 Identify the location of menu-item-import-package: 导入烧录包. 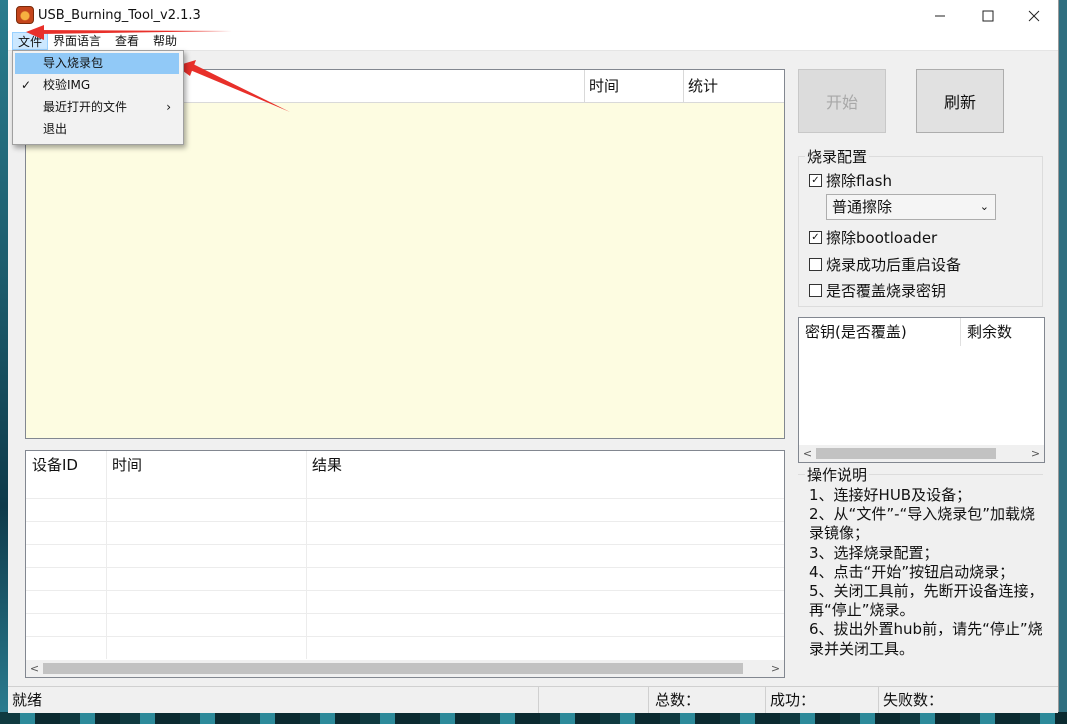
(97, 63).